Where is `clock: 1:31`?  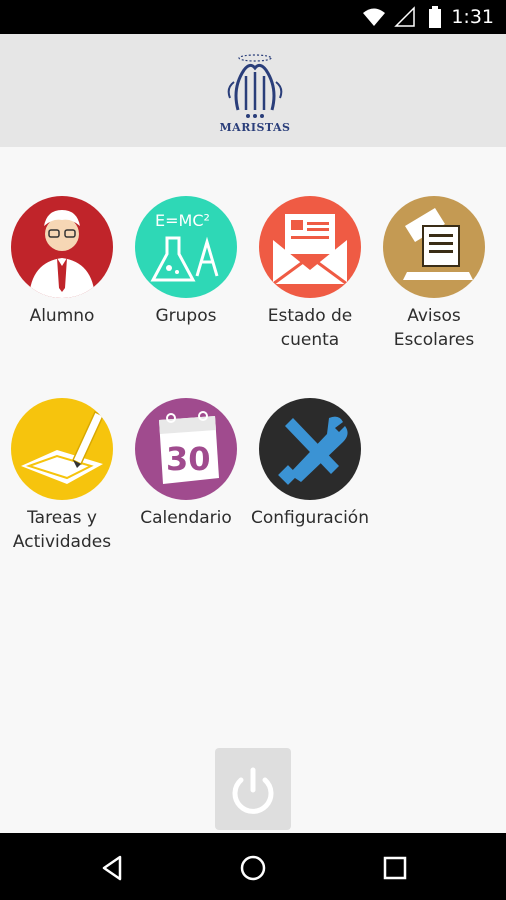
clock: 1:31 is located at coordinates (472, 17).